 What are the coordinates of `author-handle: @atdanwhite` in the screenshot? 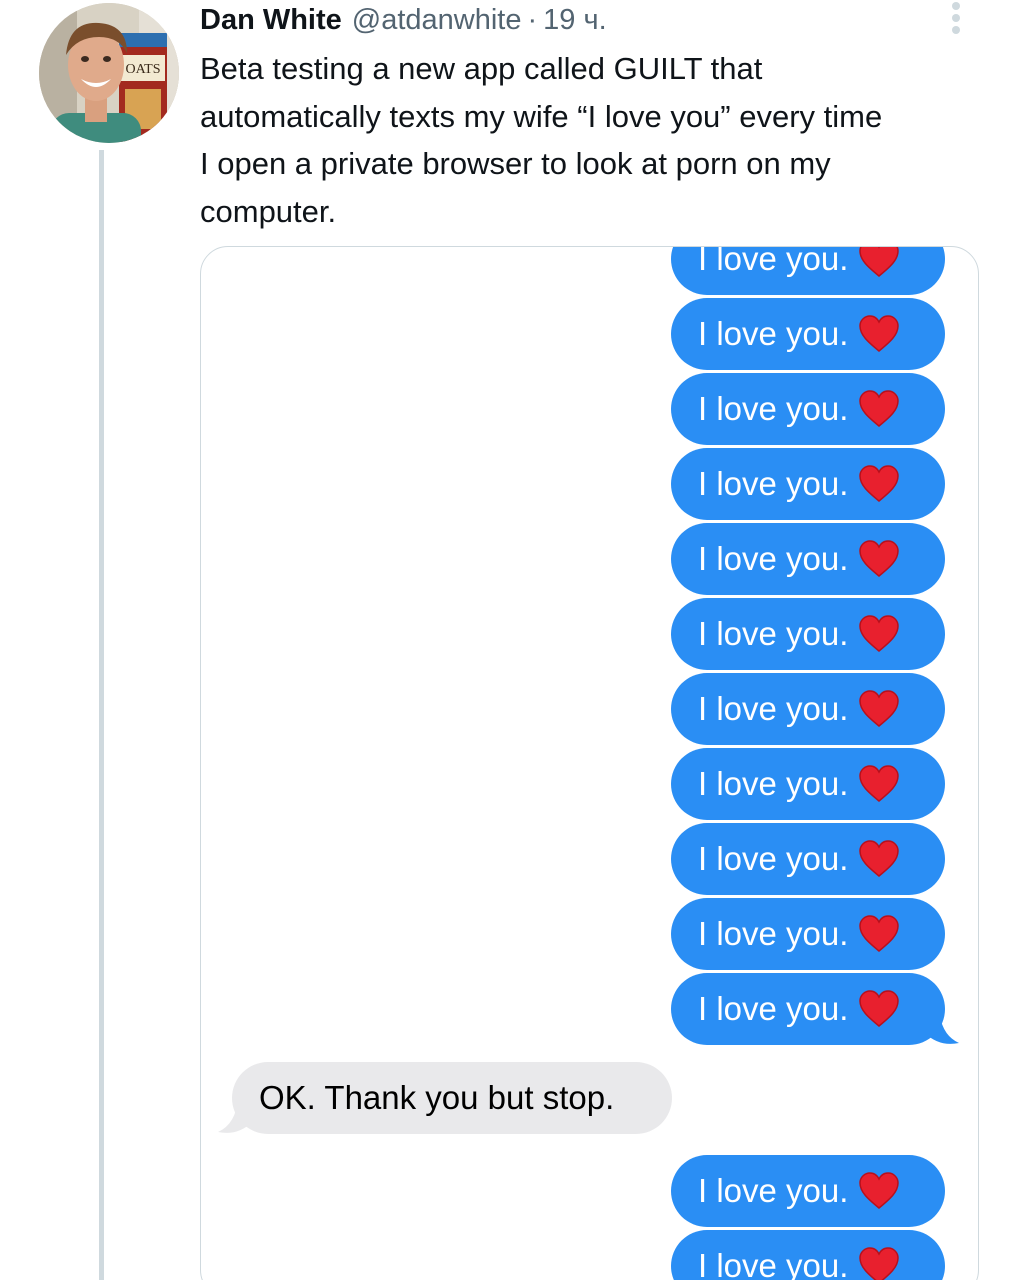 It's located at (437, 20).